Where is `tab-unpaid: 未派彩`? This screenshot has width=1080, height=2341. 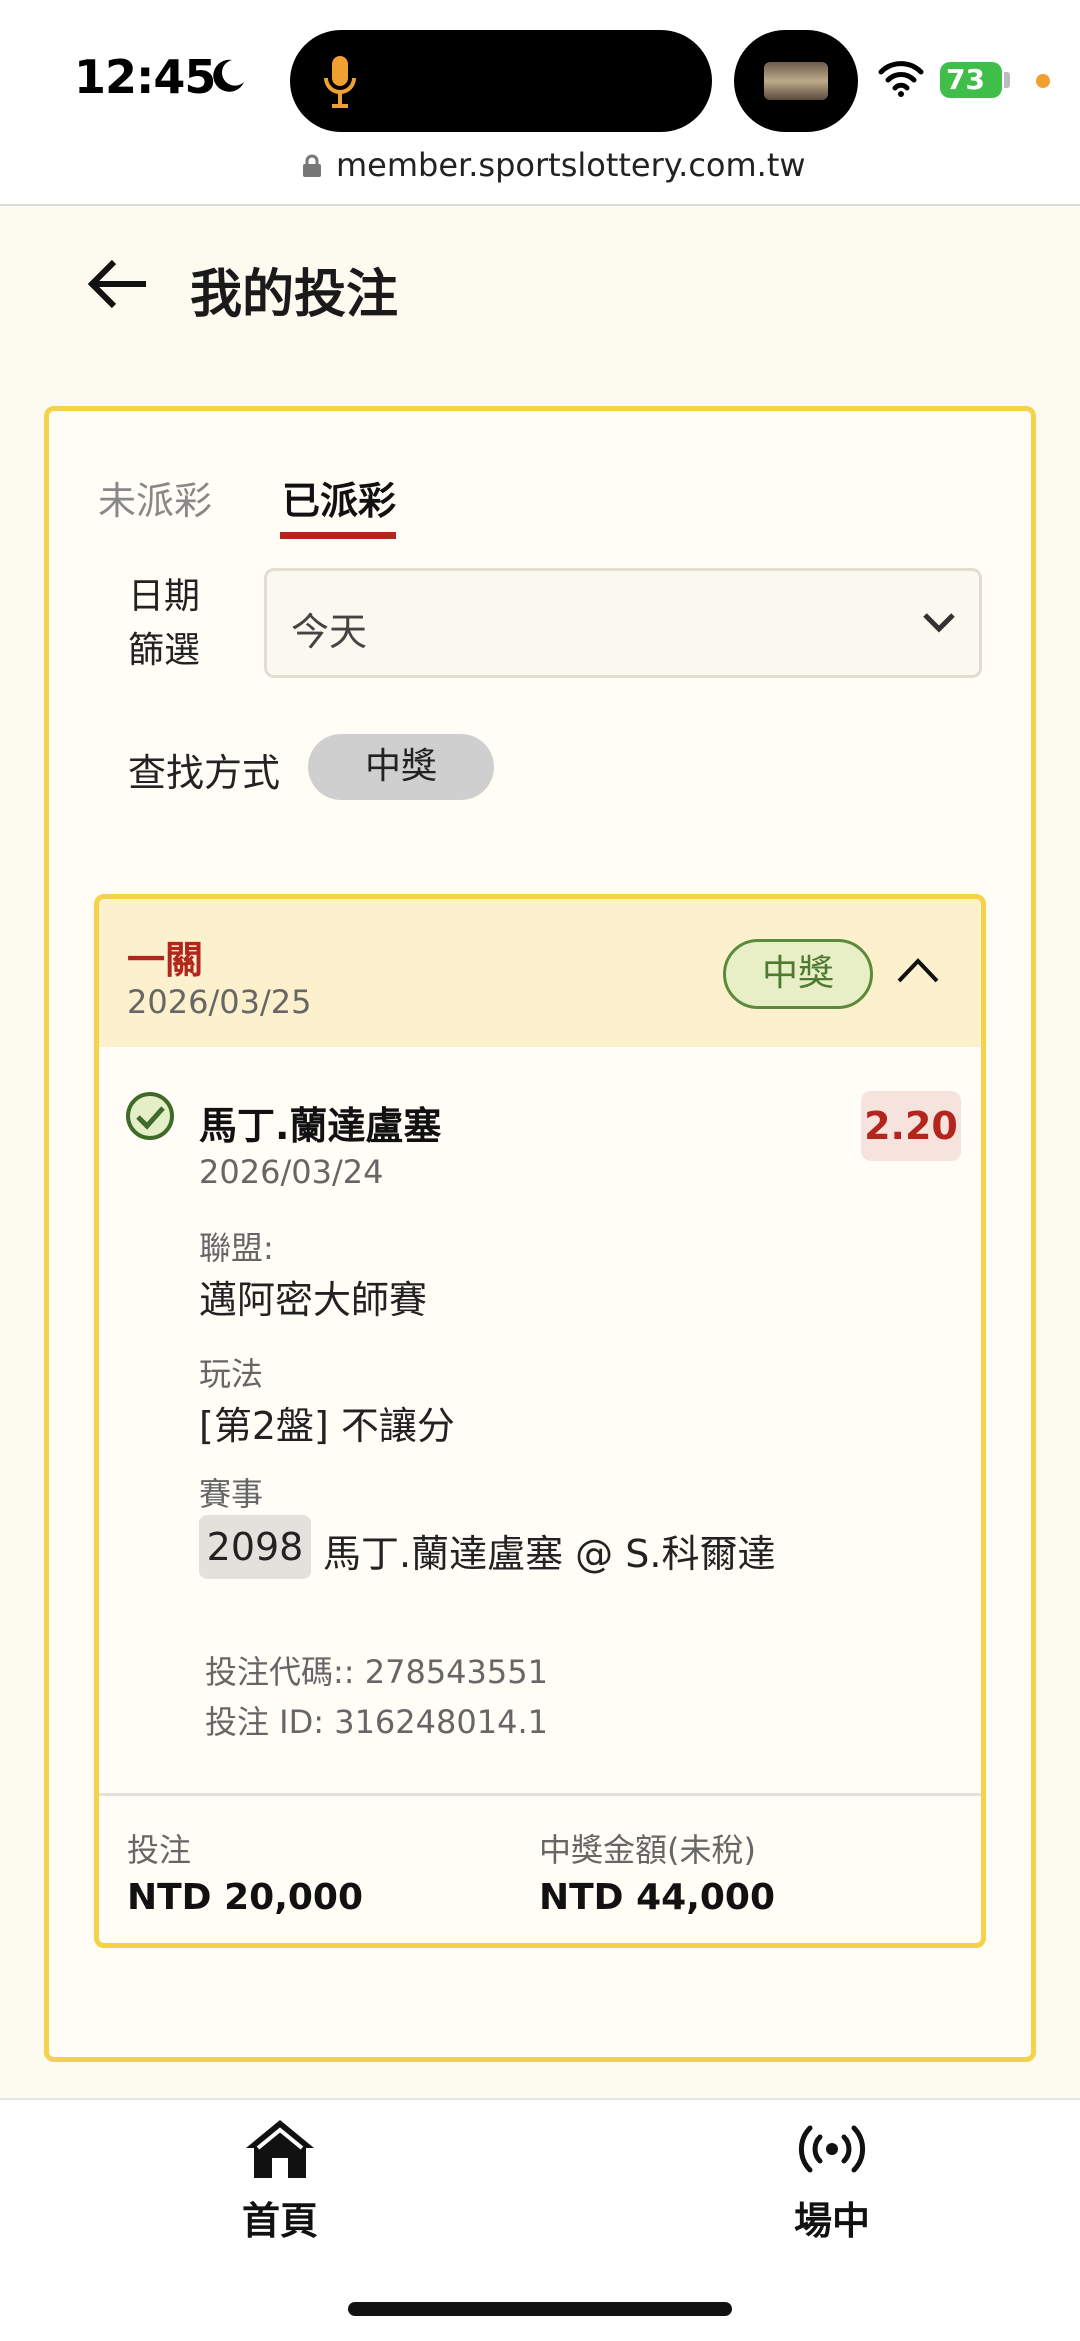
tab-unpaid: 未派彩 is located at coordinates (155, 497).